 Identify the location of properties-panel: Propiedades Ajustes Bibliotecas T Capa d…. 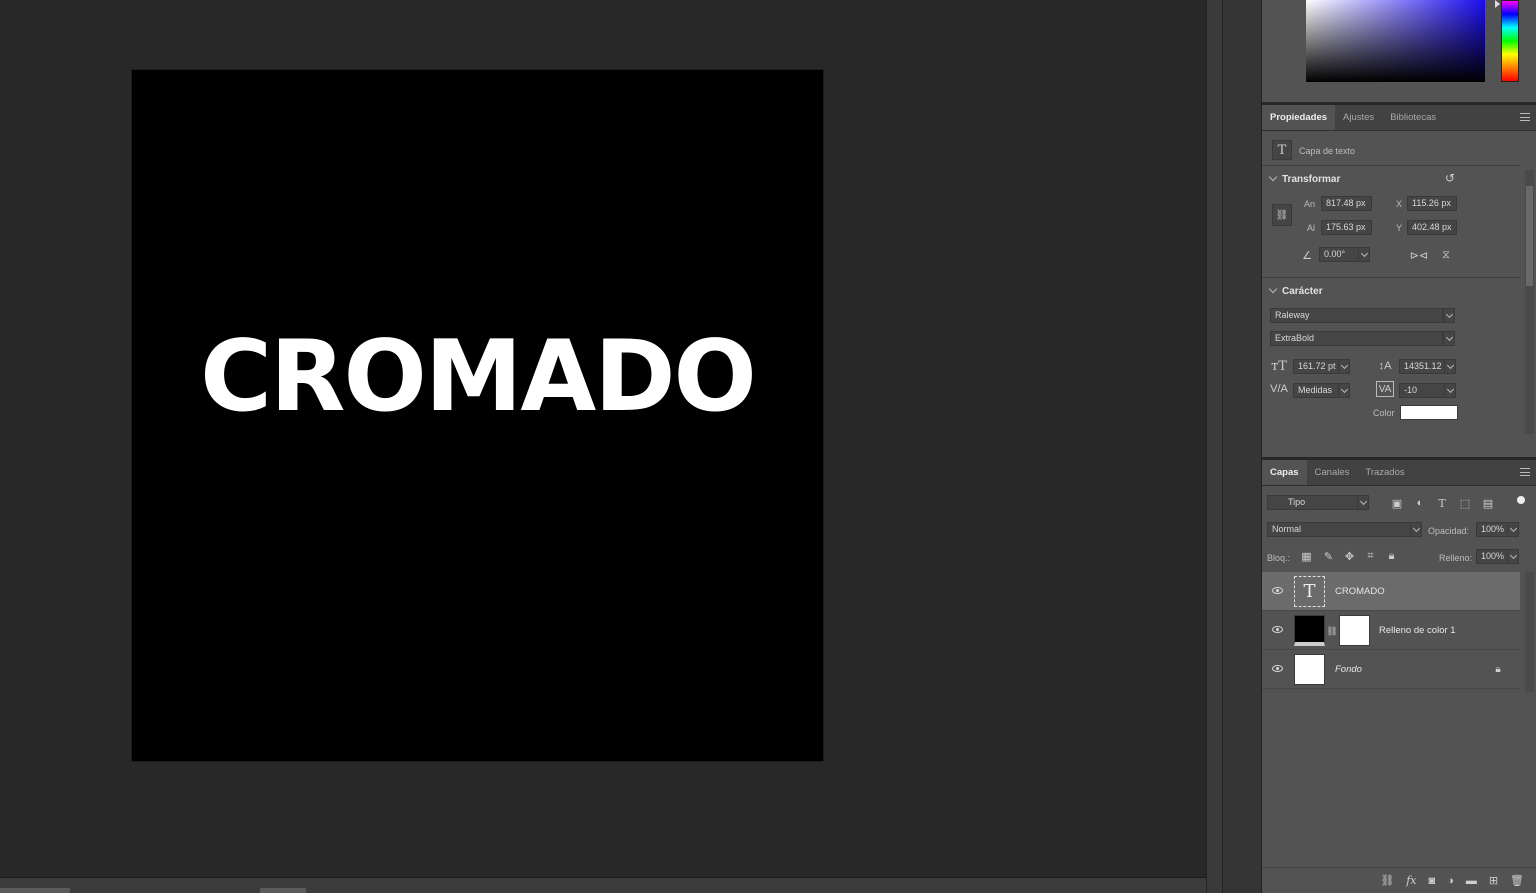
(1399, 281).